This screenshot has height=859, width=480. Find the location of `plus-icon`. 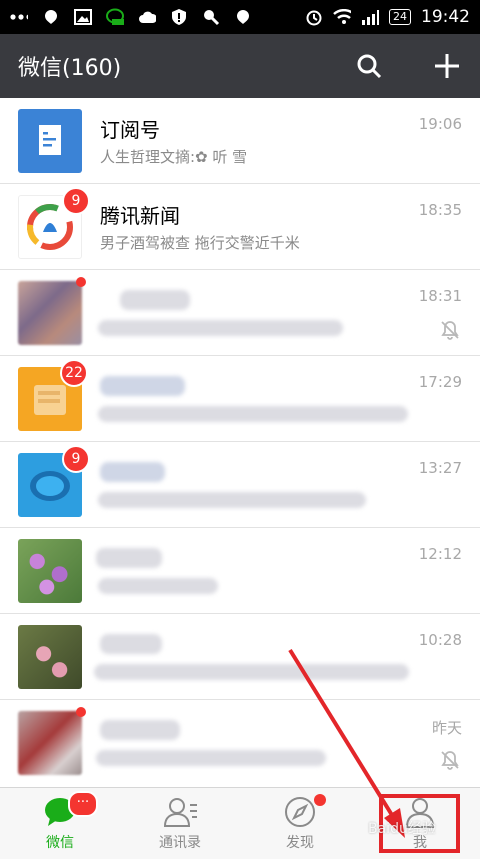

plus-icon is located at coordinates (447, 66).